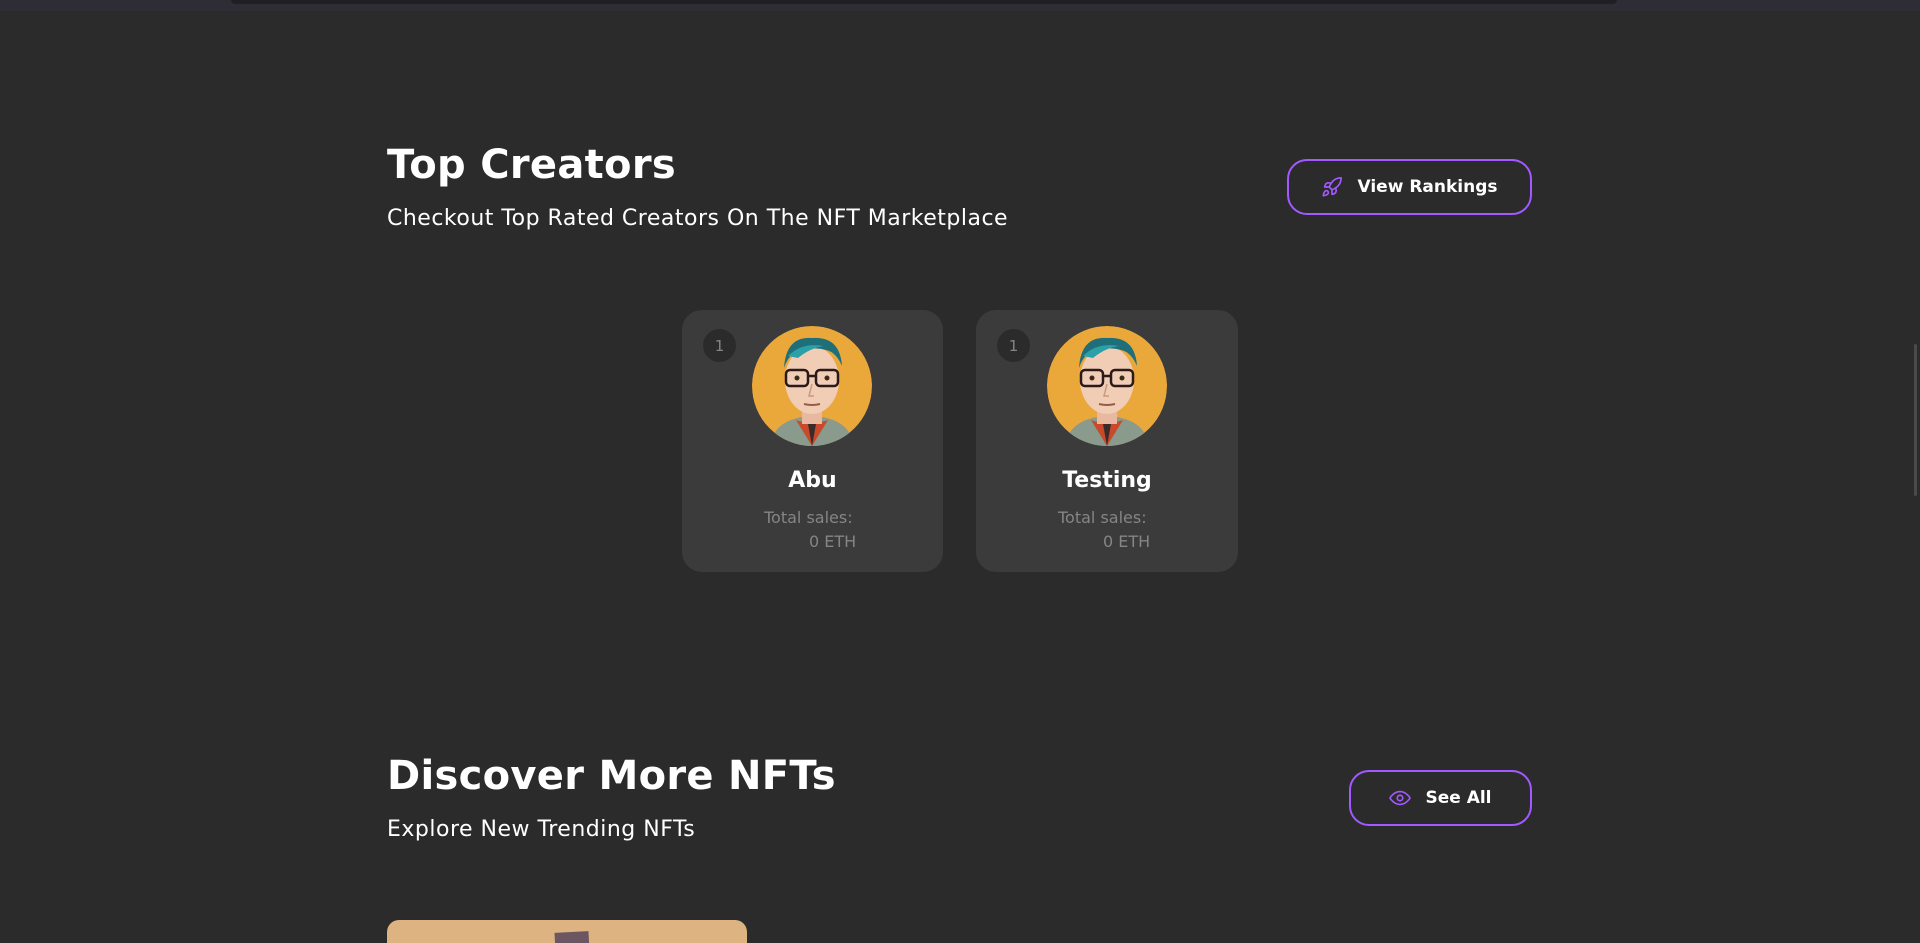 The width and height of the screenshot is (1920, 943). I want to click on scrollbar-thumb, so click(1915, 420).